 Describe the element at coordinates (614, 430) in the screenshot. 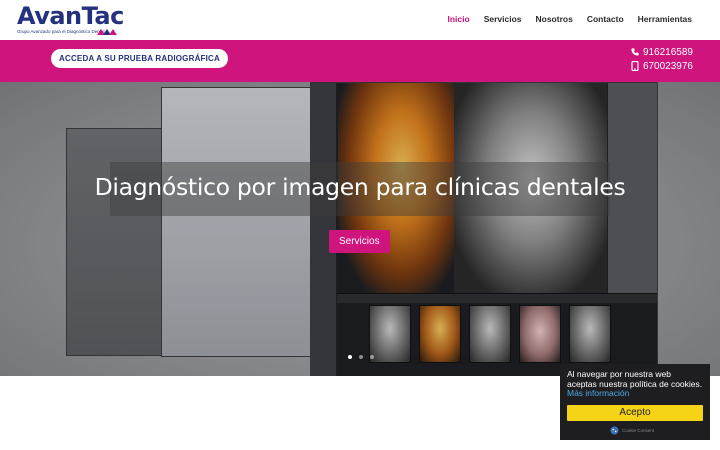

I see `cookie-consent-logo-icon` at that location.